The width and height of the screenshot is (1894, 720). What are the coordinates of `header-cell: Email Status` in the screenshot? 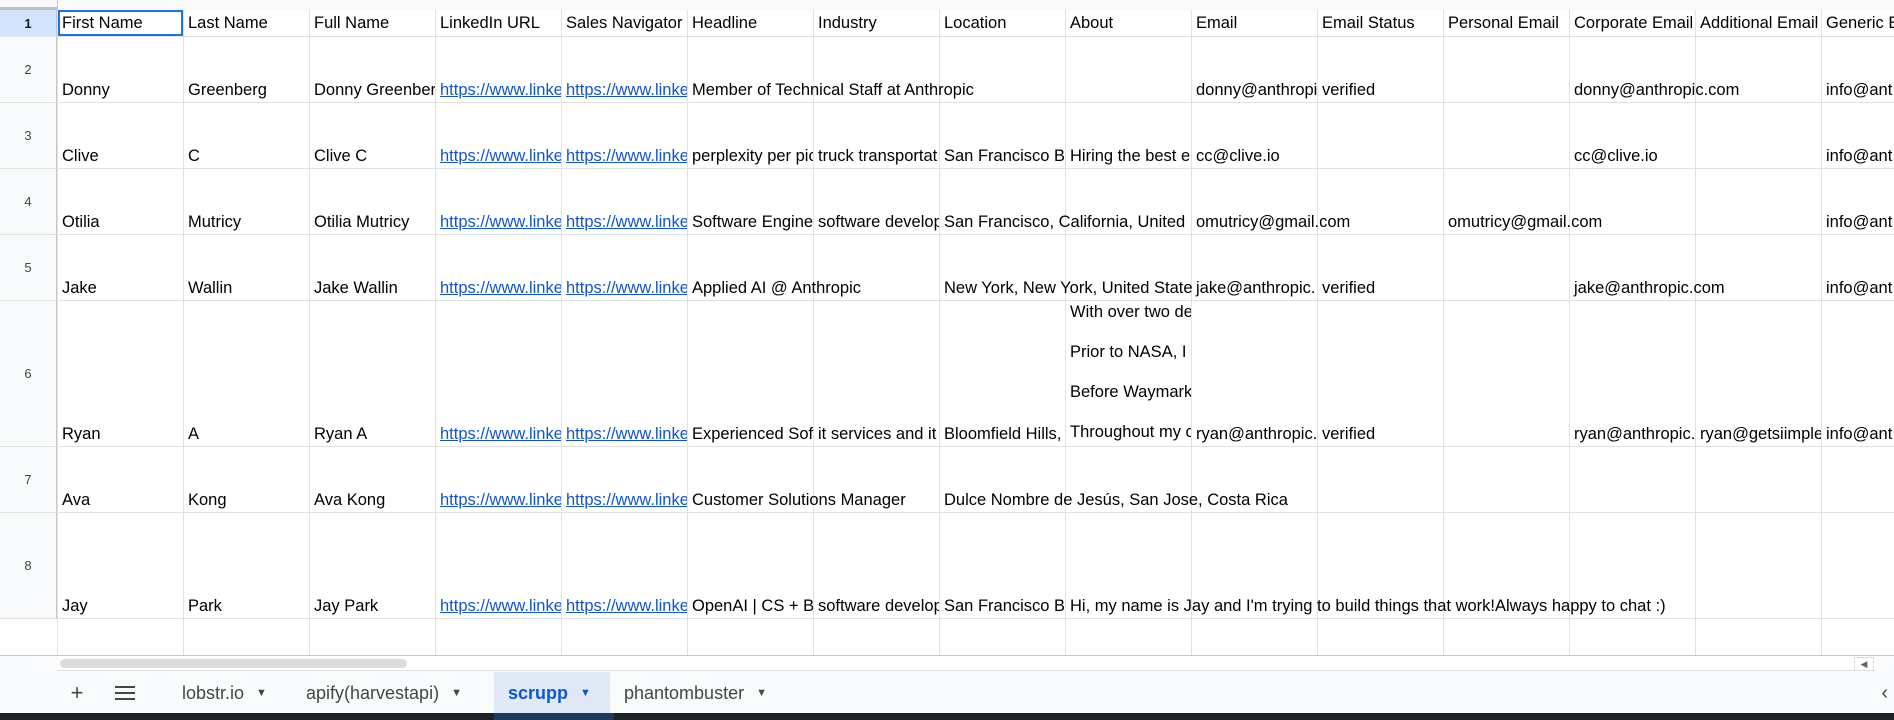 It's located at (1380, 23).